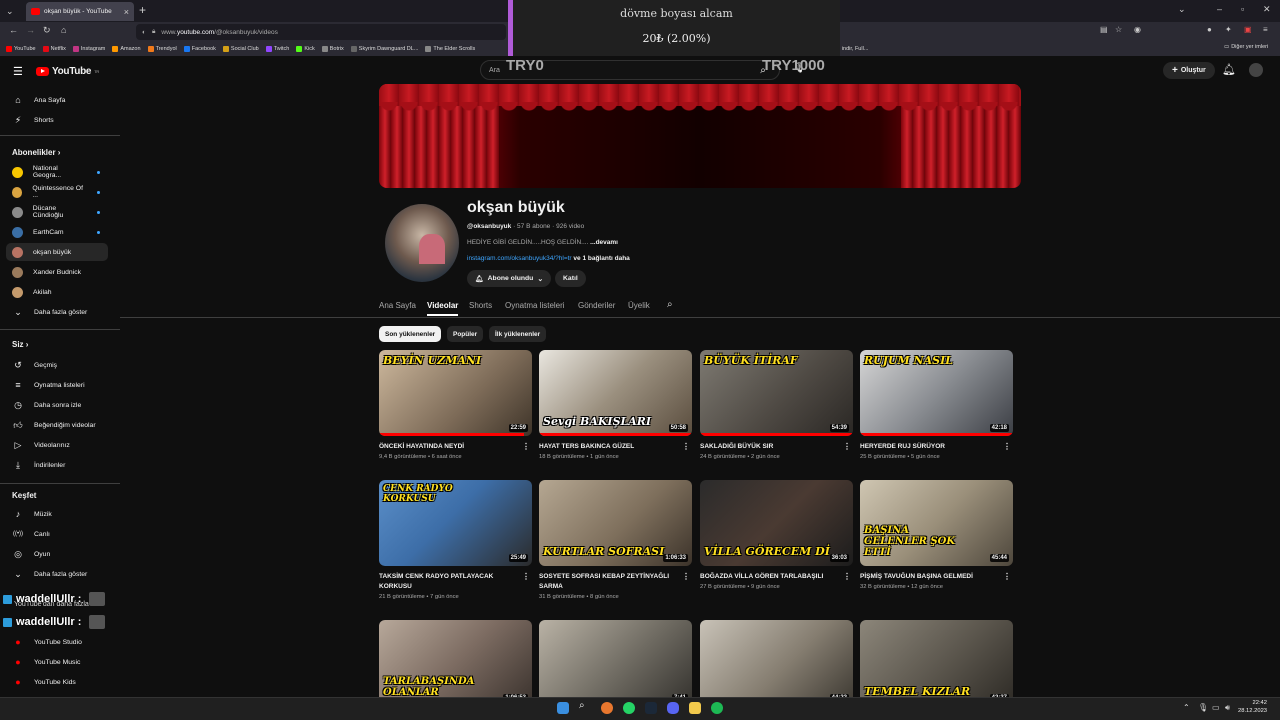  Describe the element at coordinates (57, 292) in the screenshot. I see `sidebar-item-subscription: Akilah` at that location.